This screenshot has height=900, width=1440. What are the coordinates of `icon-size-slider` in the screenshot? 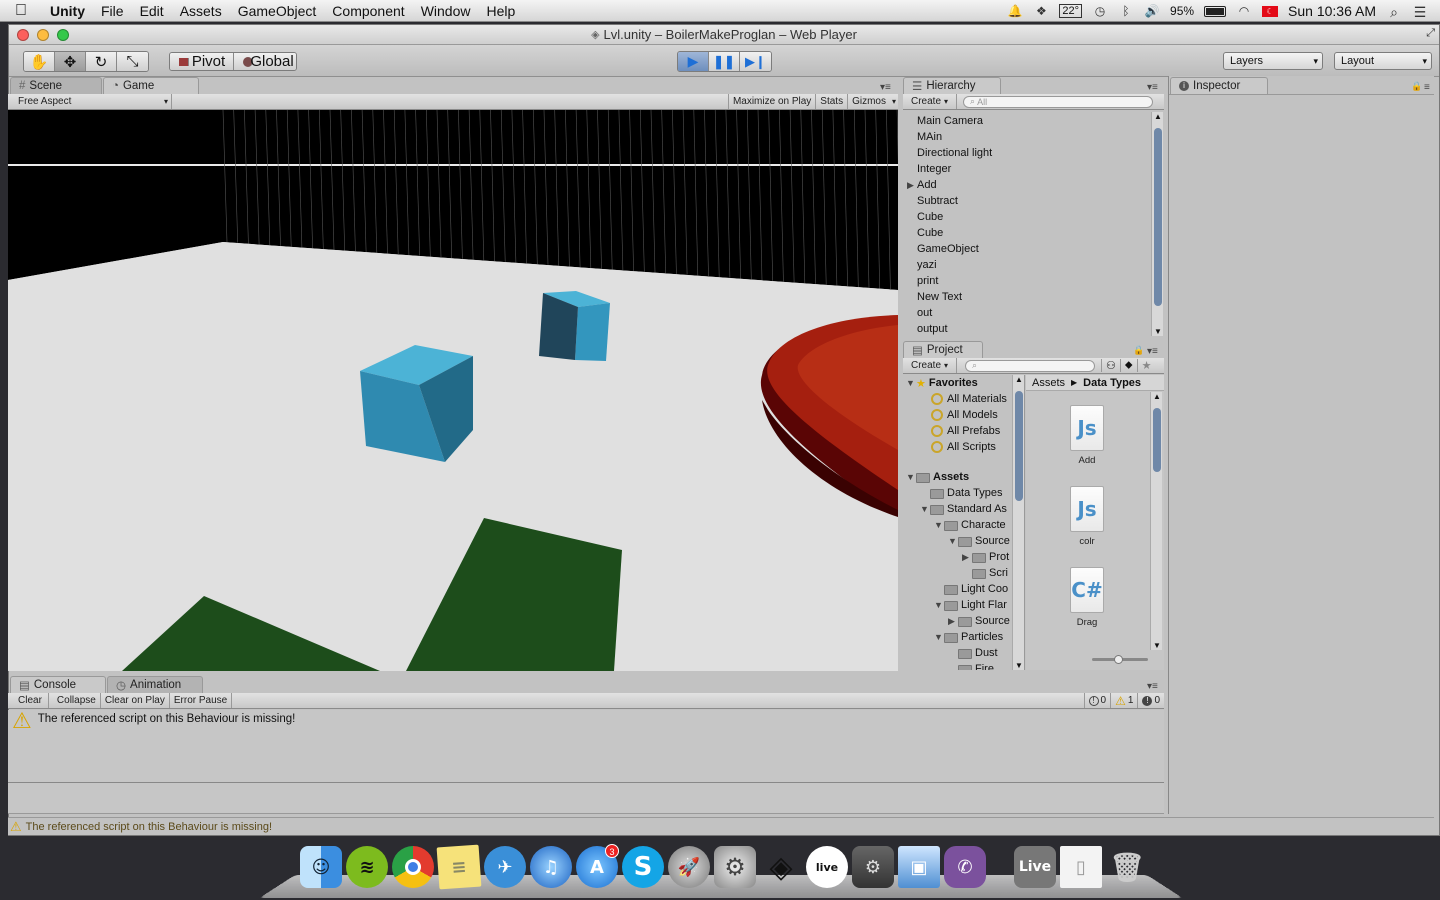 It's located at (1120, 659).